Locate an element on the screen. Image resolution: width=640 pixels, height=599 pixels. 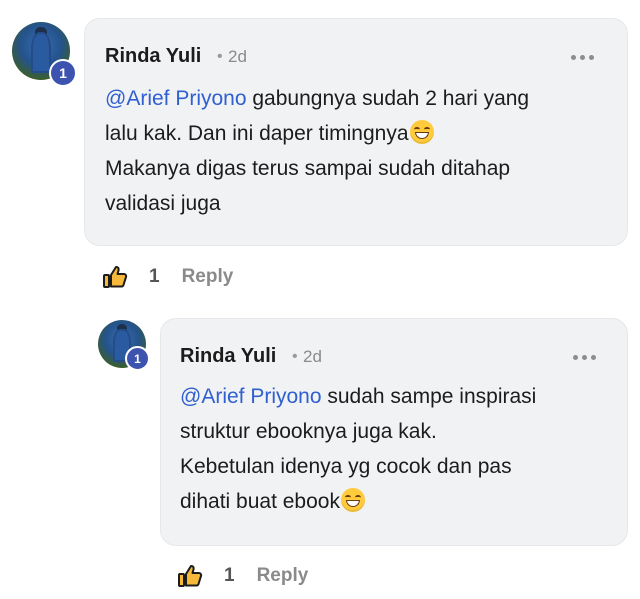
comment-text-line: sudah sampe inspirasi is located at coordinates (429, 396).